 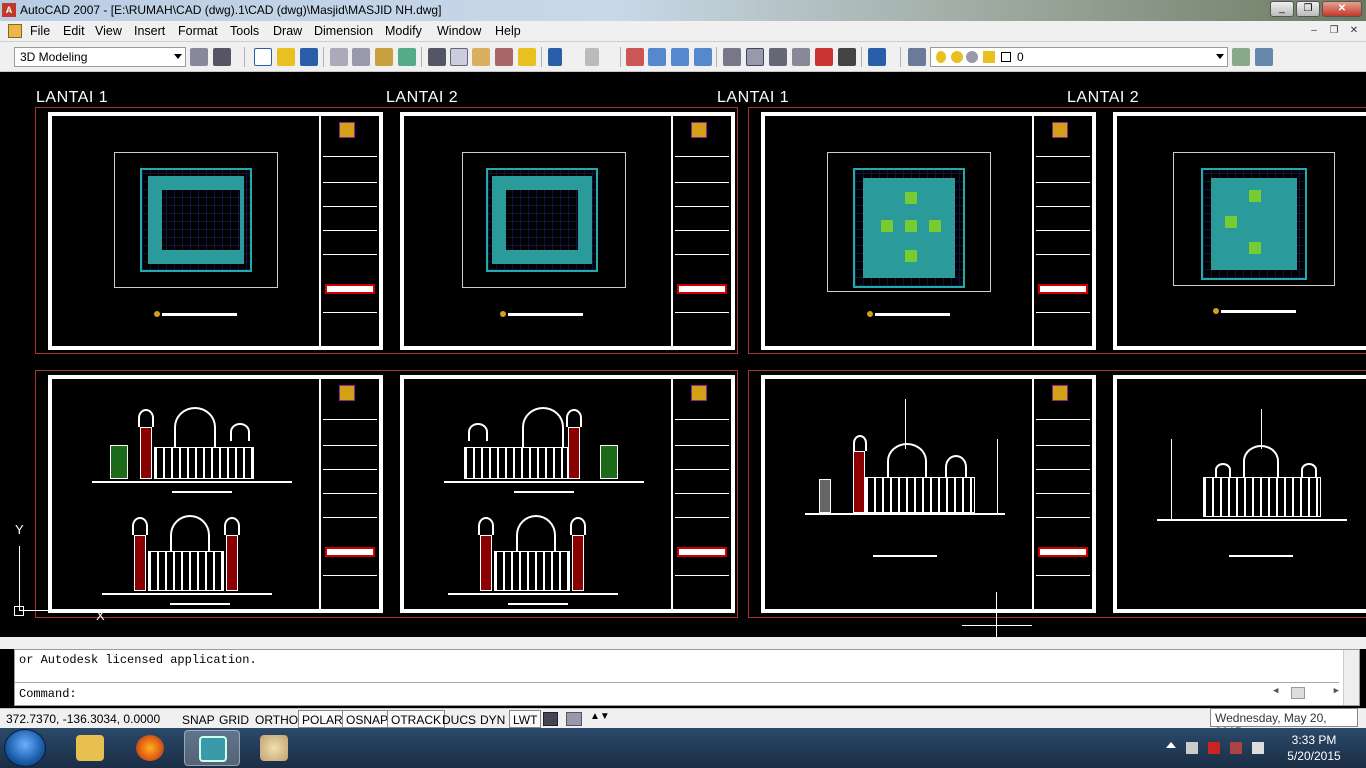 What do you see at coordinates (234, 719) in the screenshot?
I see `toggle-grid: GRID` at bounding box center [234, 719].